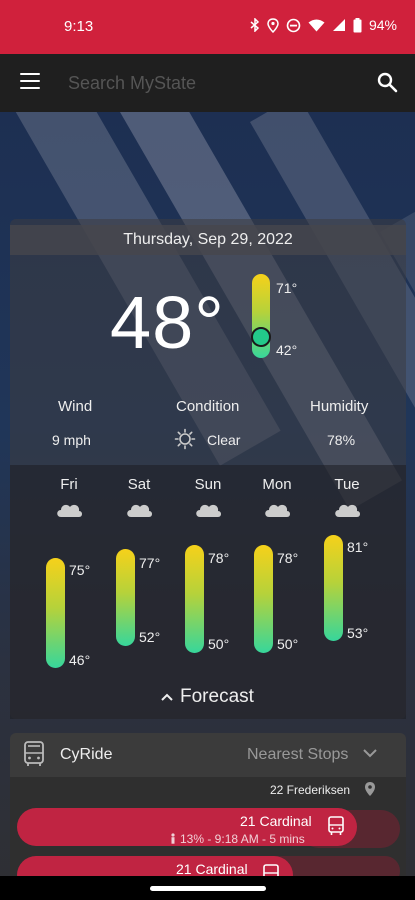  What do you see at coordinates (339, 406) in the screenshot?
I see `humidity-label: Humidity` at bounding box center [339, 406].